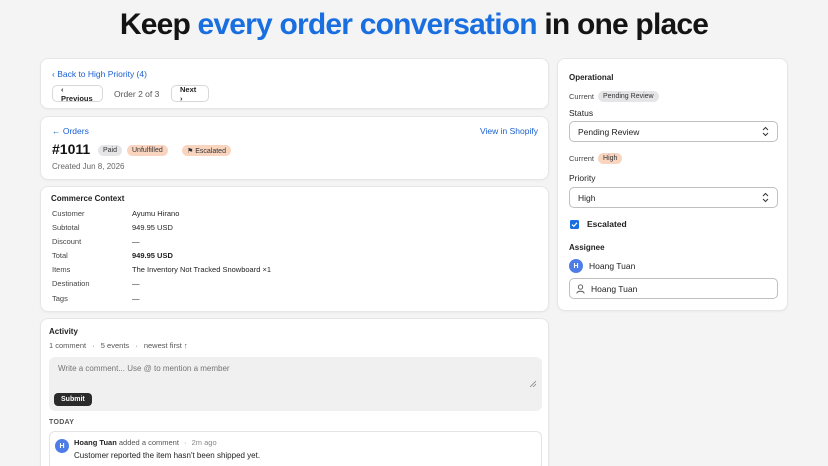 This screenshot has width=828, height=466. Describe the element at coordinates (95, 442) in the screenshot. I see `comment-author: Hoang Tuan` at that location.